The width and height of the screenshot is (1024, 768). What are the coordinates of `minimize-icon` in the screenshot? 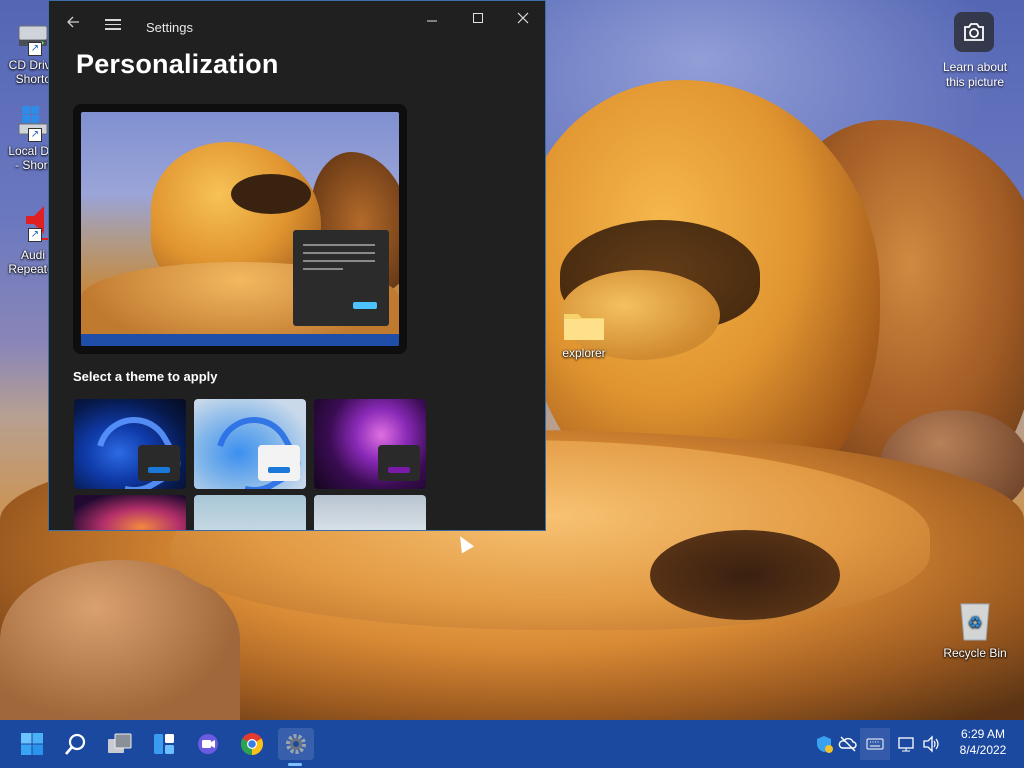 It's located at (432, 21).